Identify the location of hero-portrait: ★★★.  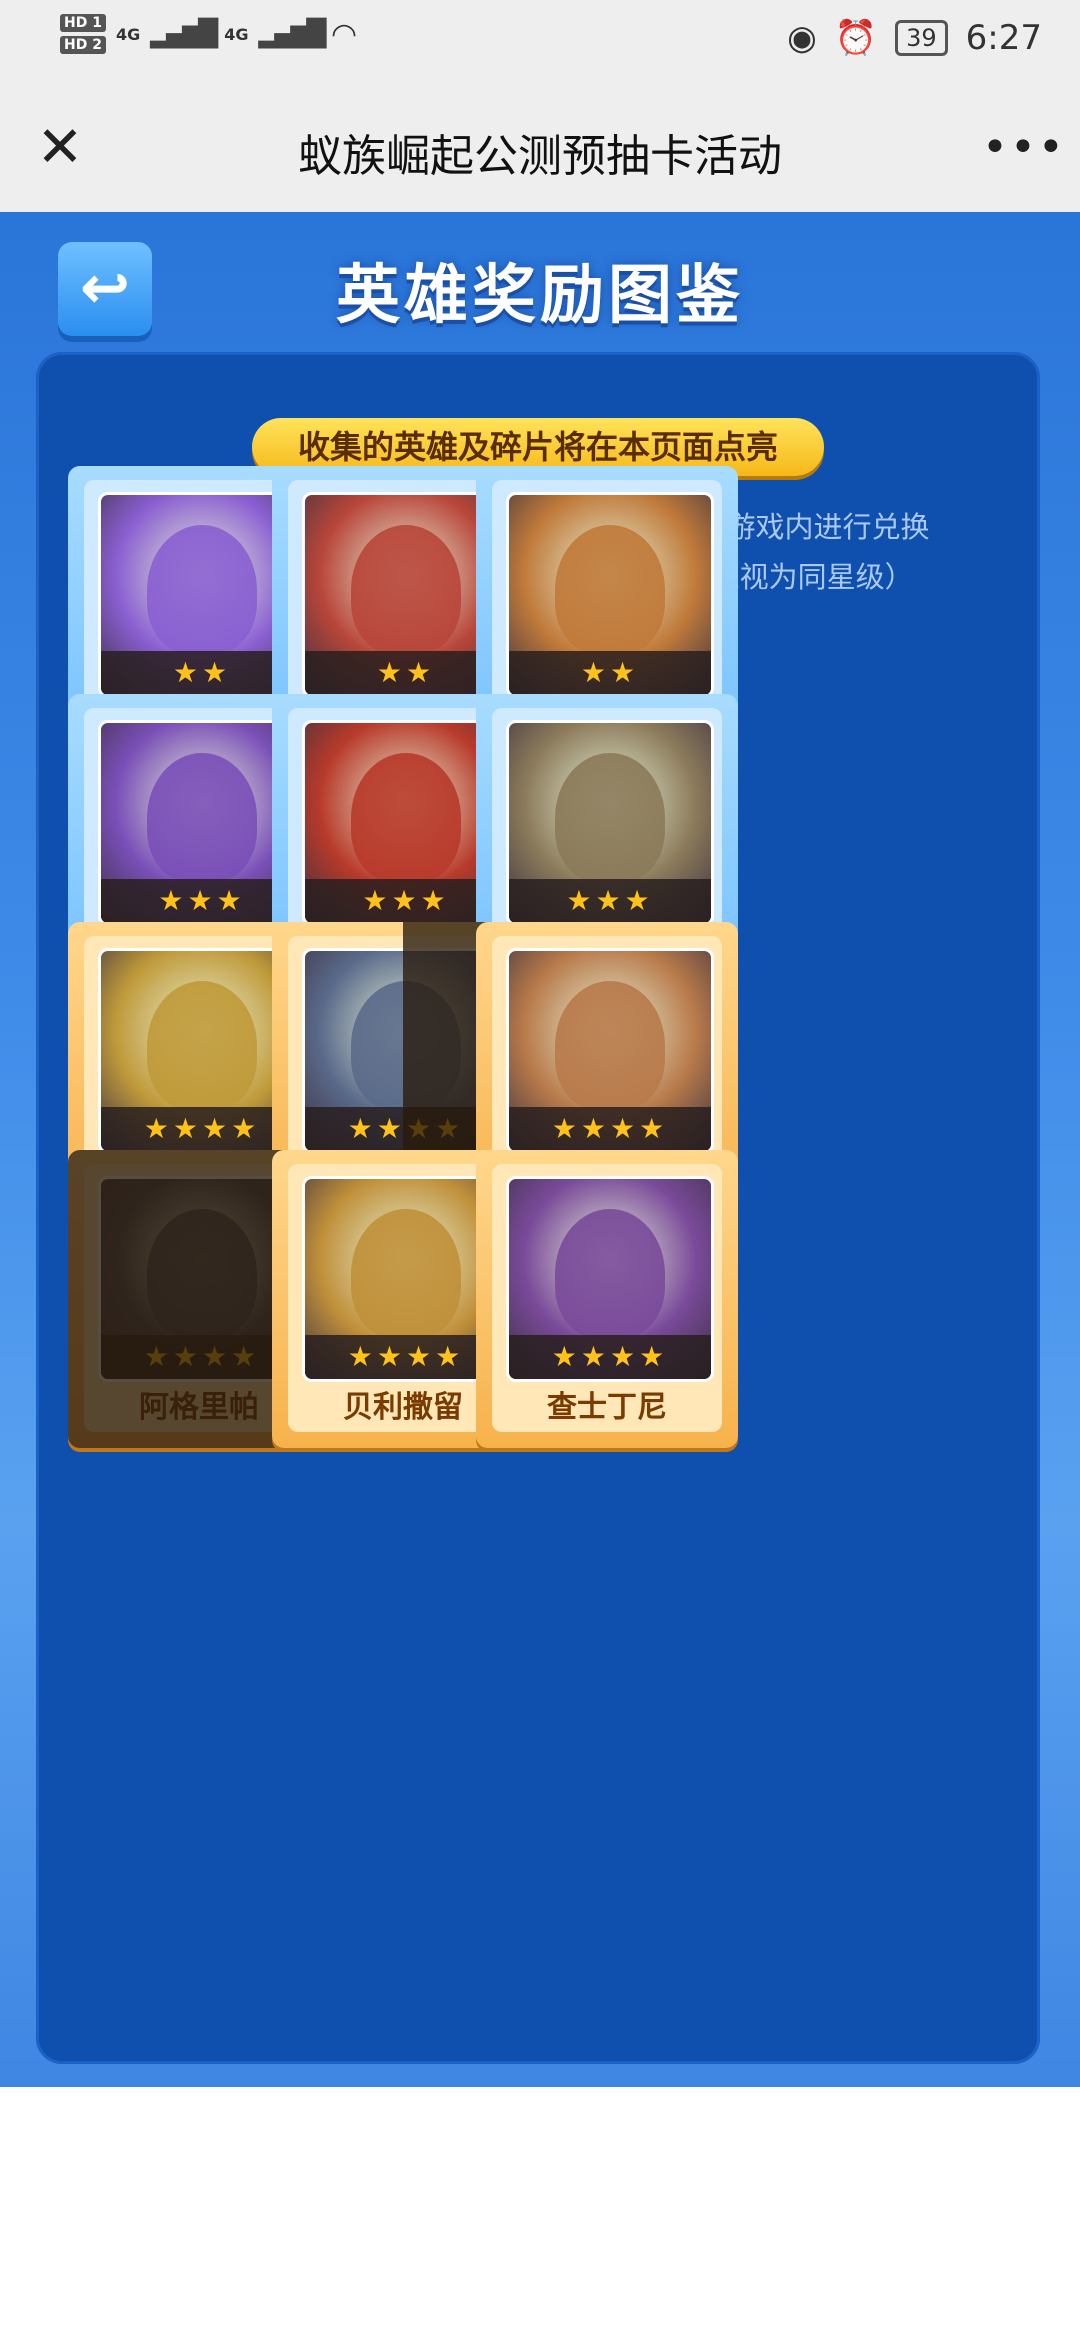
(610, 823).